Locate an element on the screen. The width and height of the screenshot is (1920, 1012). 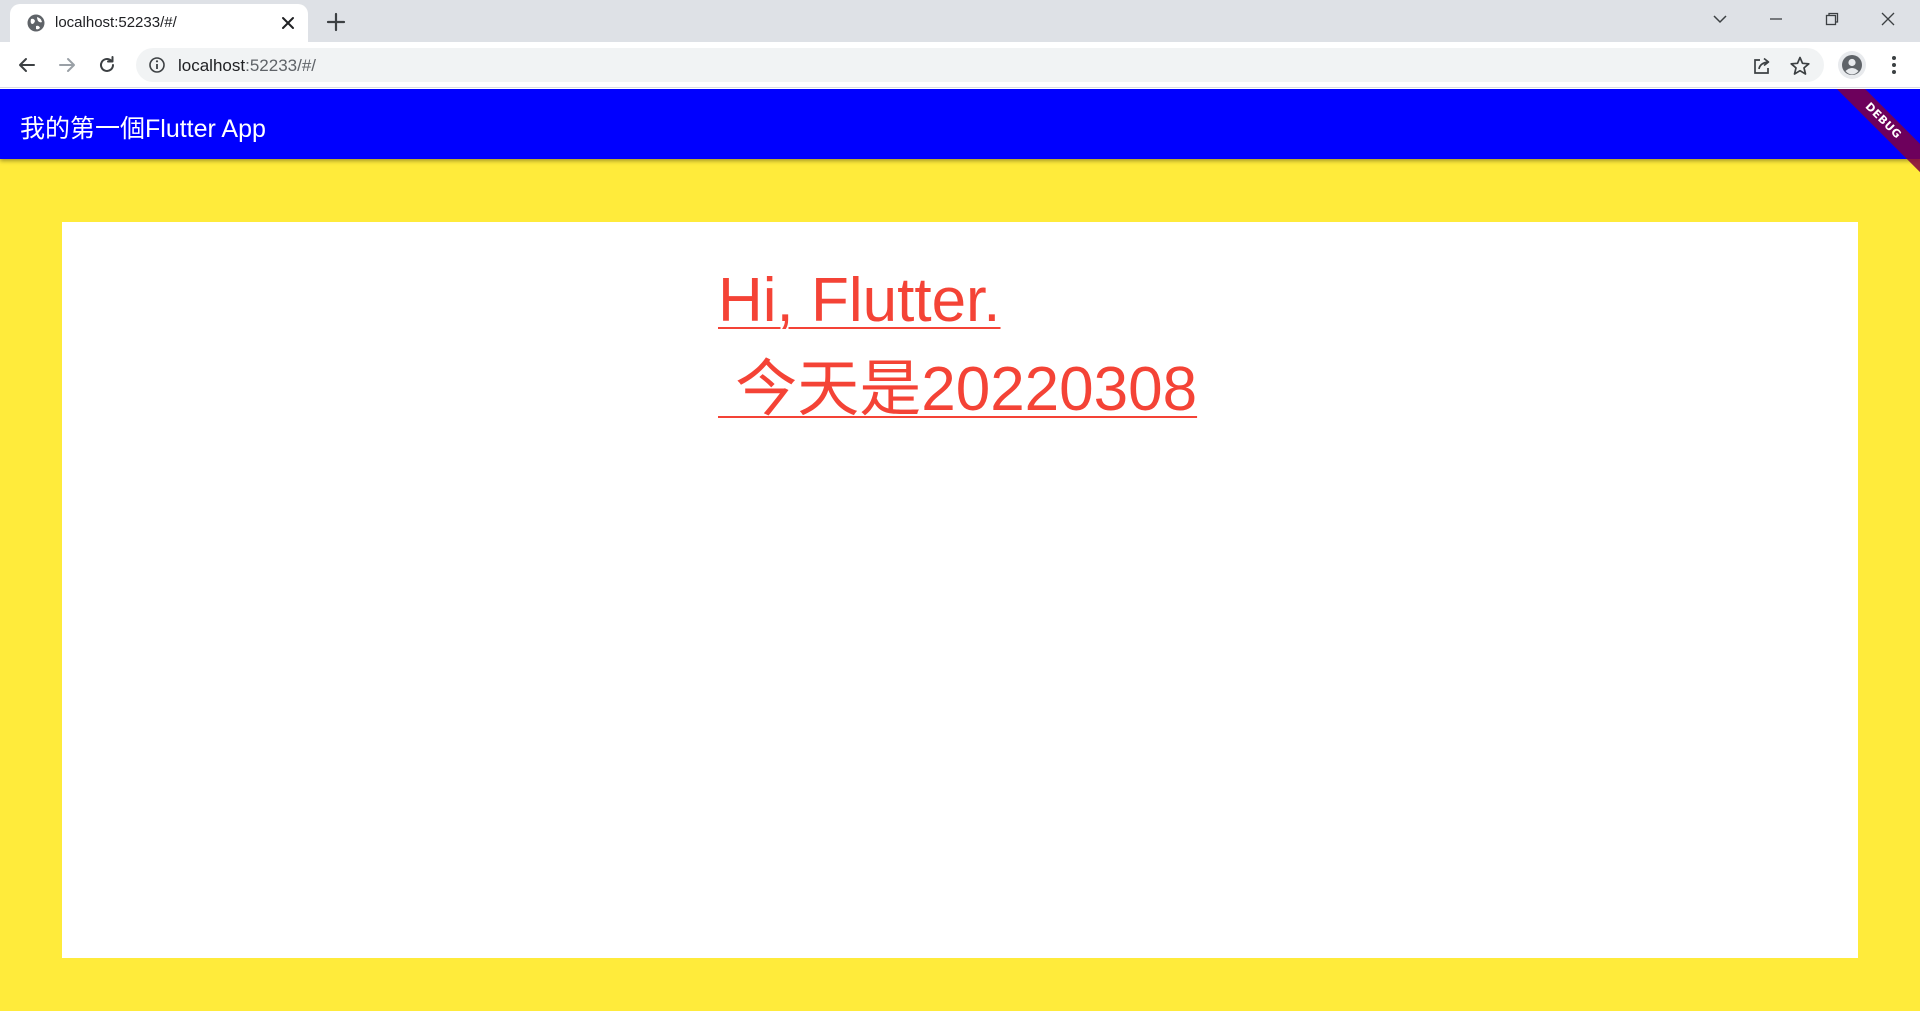
close-window-icon is located at coordinates (1888, 19).